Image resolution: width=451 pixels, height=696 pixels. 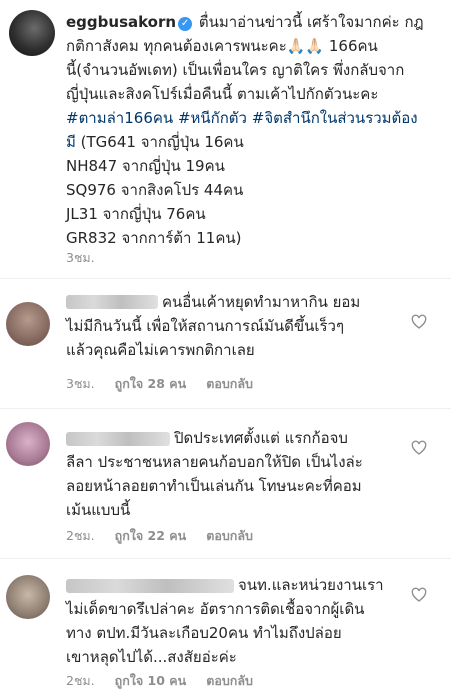 What do you see at coordinates (154, 238) in the screenshot?
I see `flight-line: GR832 จากการ์ต้า 11คน)` at bounding box center [154, 238].